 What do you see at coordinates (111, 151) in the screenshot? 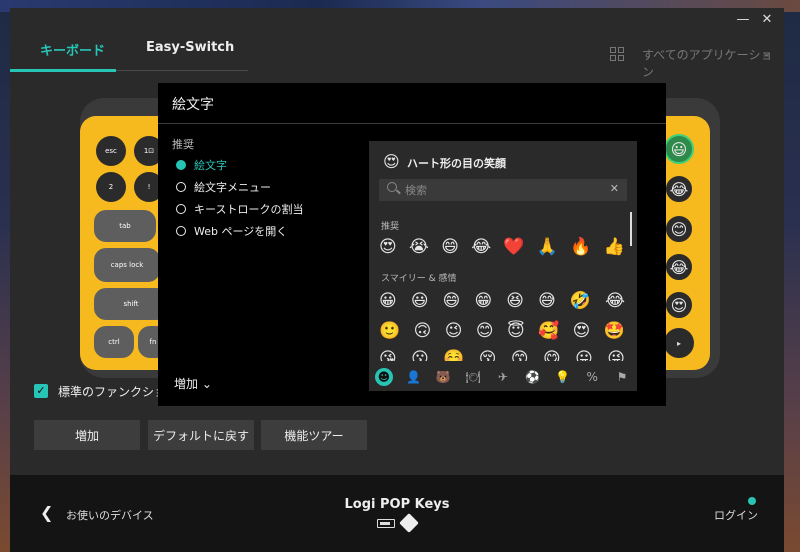
I see `key-esc: esc` at bounding box center [111, 151].